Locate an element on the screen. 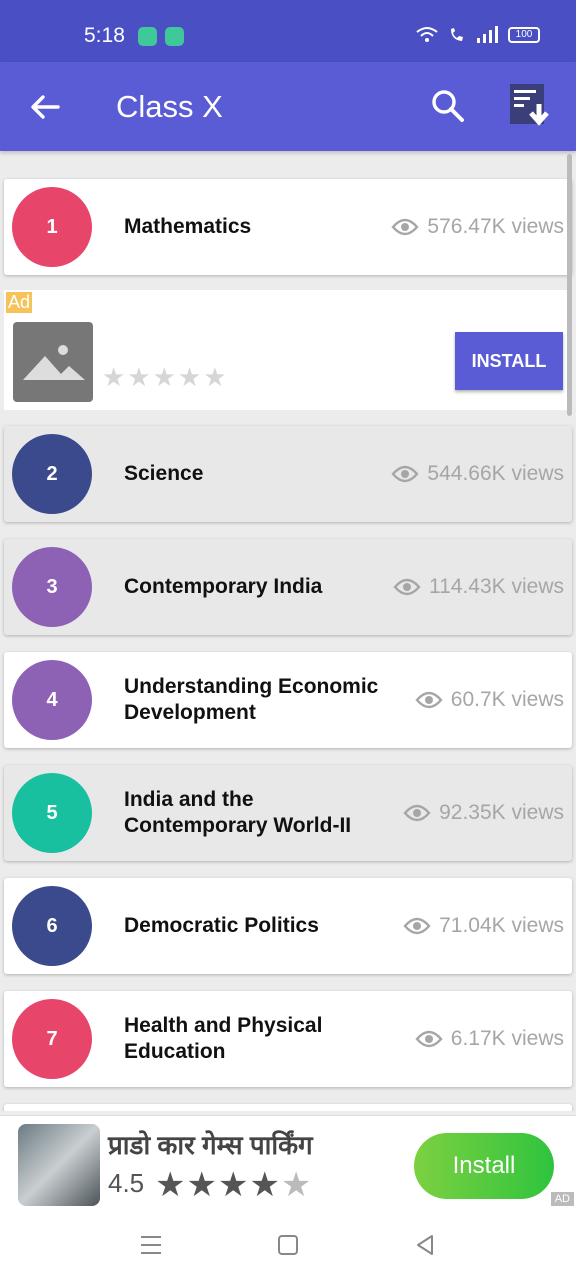 The height and width of the screenshot is (1280, 576). system-nav-bar is located at coordinates (288, 1245).